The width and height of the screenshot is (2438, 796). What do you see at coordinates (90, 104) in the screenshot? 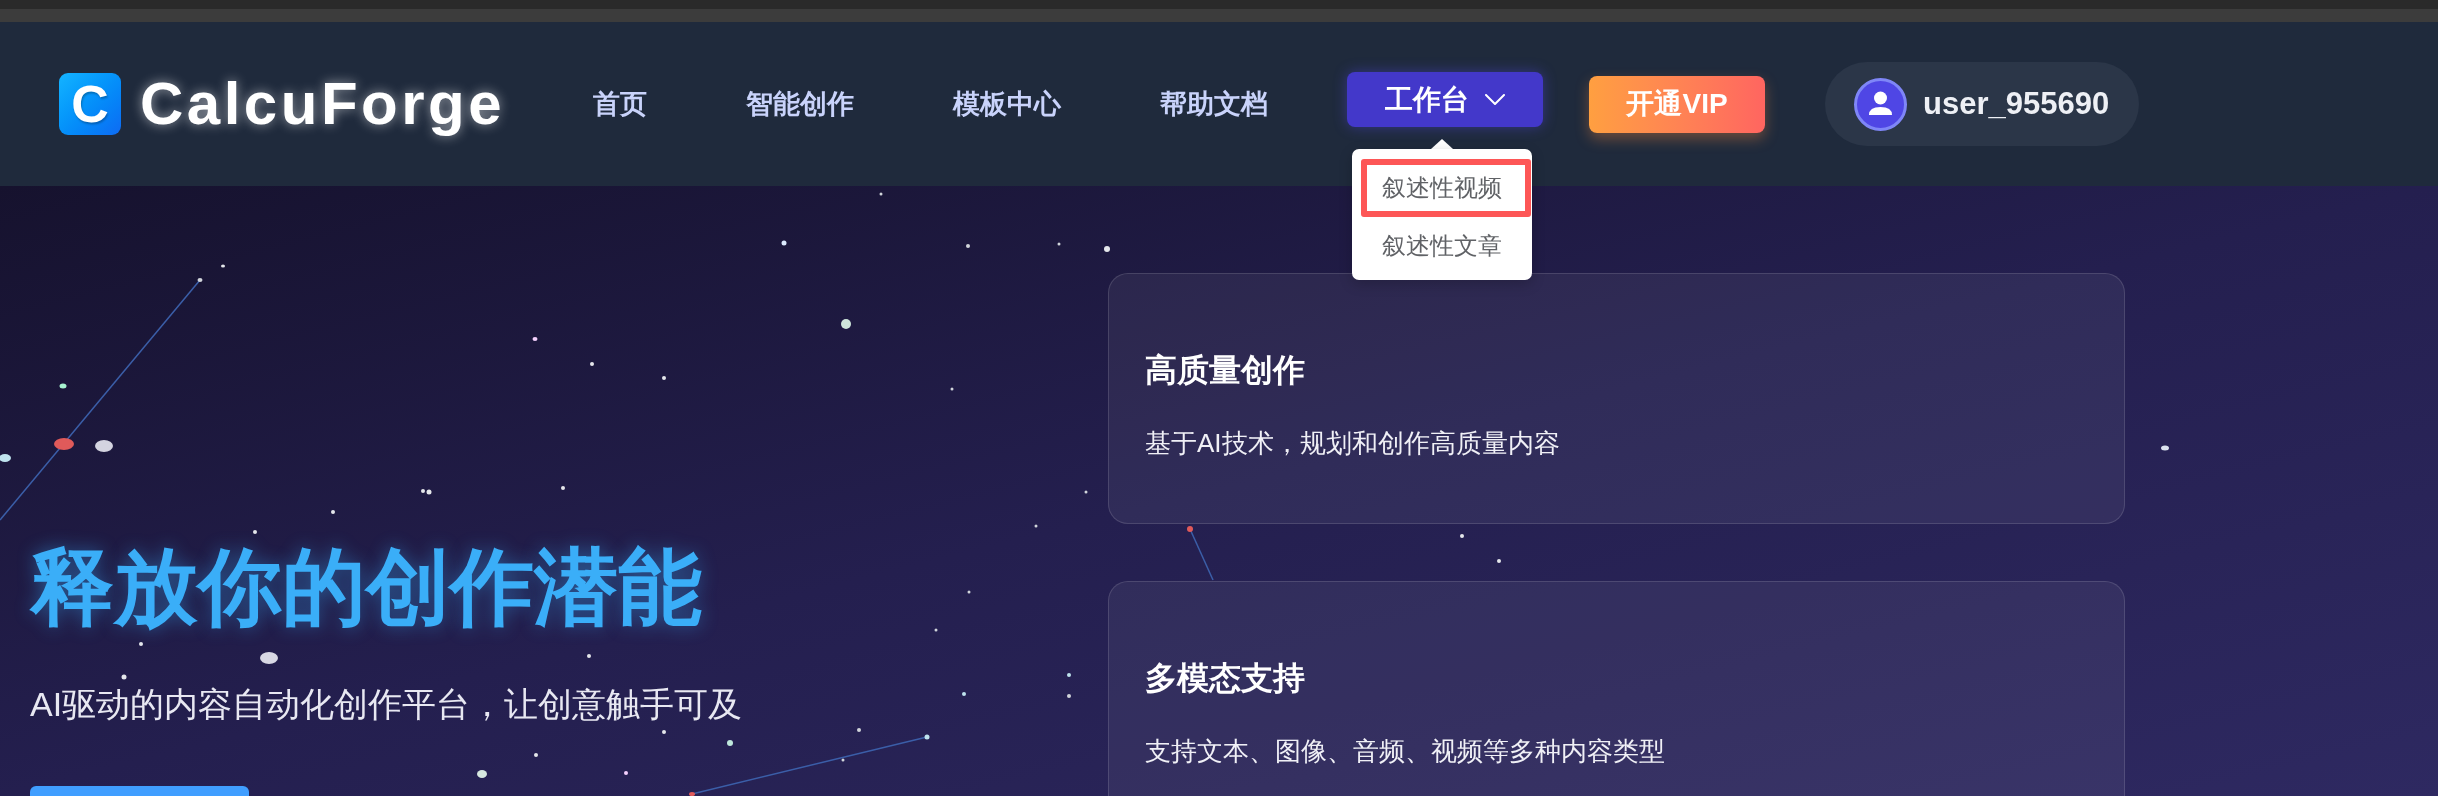
I see `logo-mark: C` at bounding box center [90, 104].